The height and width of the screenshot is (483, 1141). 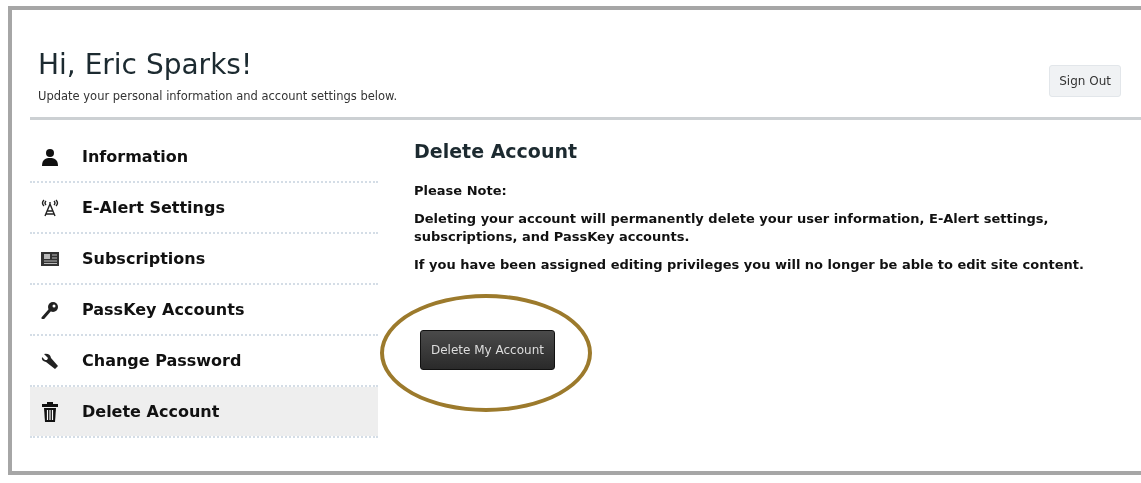 I want to click on sidebar-item: Information, so click(x=204, y=156).